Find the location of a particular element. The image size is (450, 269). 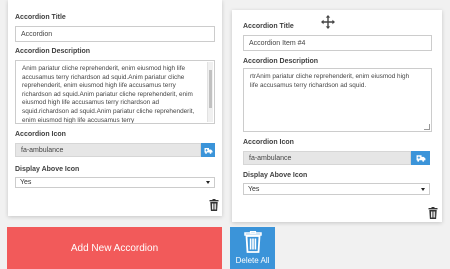

accordion-title-input: Accordion is located at coordinates (115, 34).